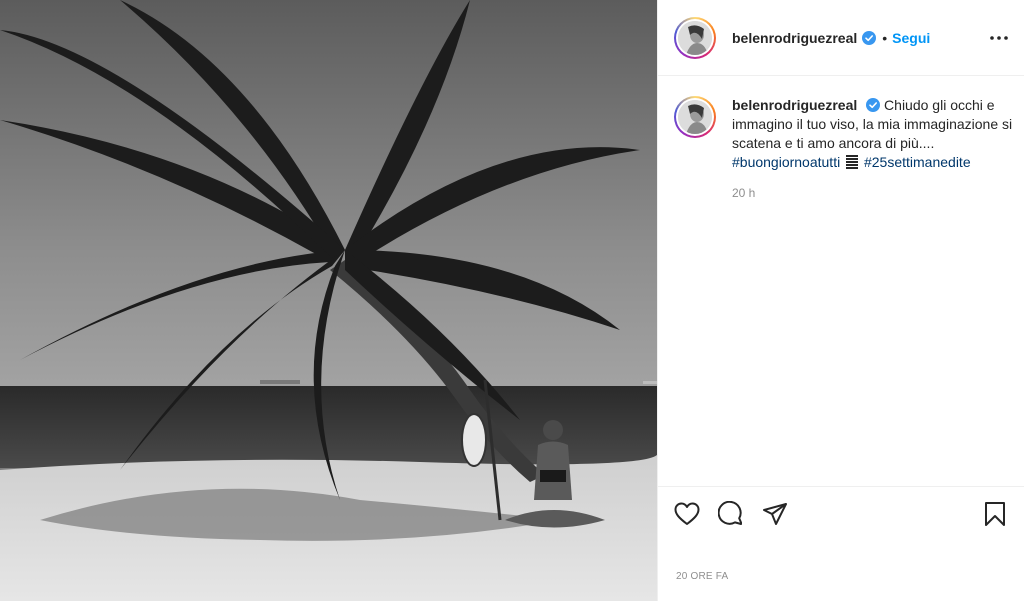 This screenshot has width=1024, height=601. What do you see at coordinates (911, 38) in the screenshot?
I see `follow-button: Segui` at bounding box center [911, 38].